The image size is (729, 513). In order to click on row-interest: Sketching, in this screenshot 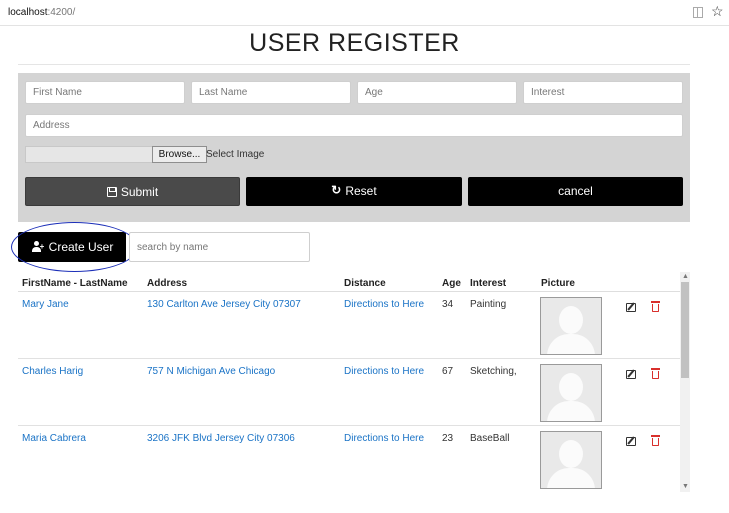, I will do `click(493, 371)`.